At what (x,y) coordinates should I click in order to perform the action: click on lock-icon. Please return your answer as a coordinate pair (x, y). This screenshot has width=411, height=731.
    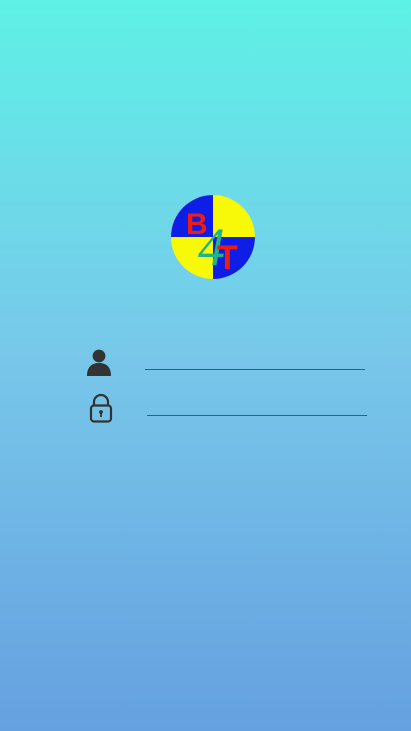
    Looking at the image, I should click on (101, 408).